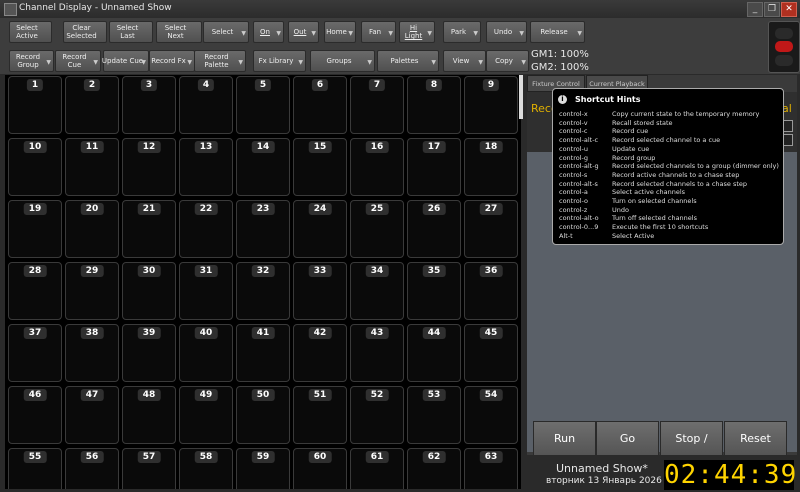 Image resolution: width=800 pixels, height=492 pixels. What do you see at coordinates (521, 97) in the screenshot?
I see `grid-scrollbar` at bounding box center [521, 97].